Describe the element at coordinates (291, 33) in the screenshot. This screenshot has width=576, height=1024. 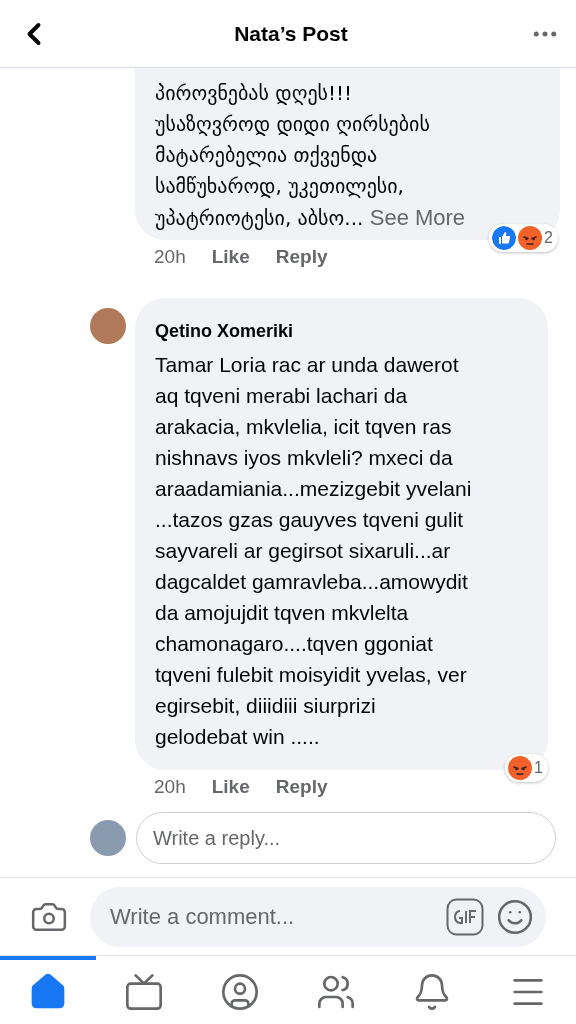
I see `page-title: Nata’s Post` at that location.